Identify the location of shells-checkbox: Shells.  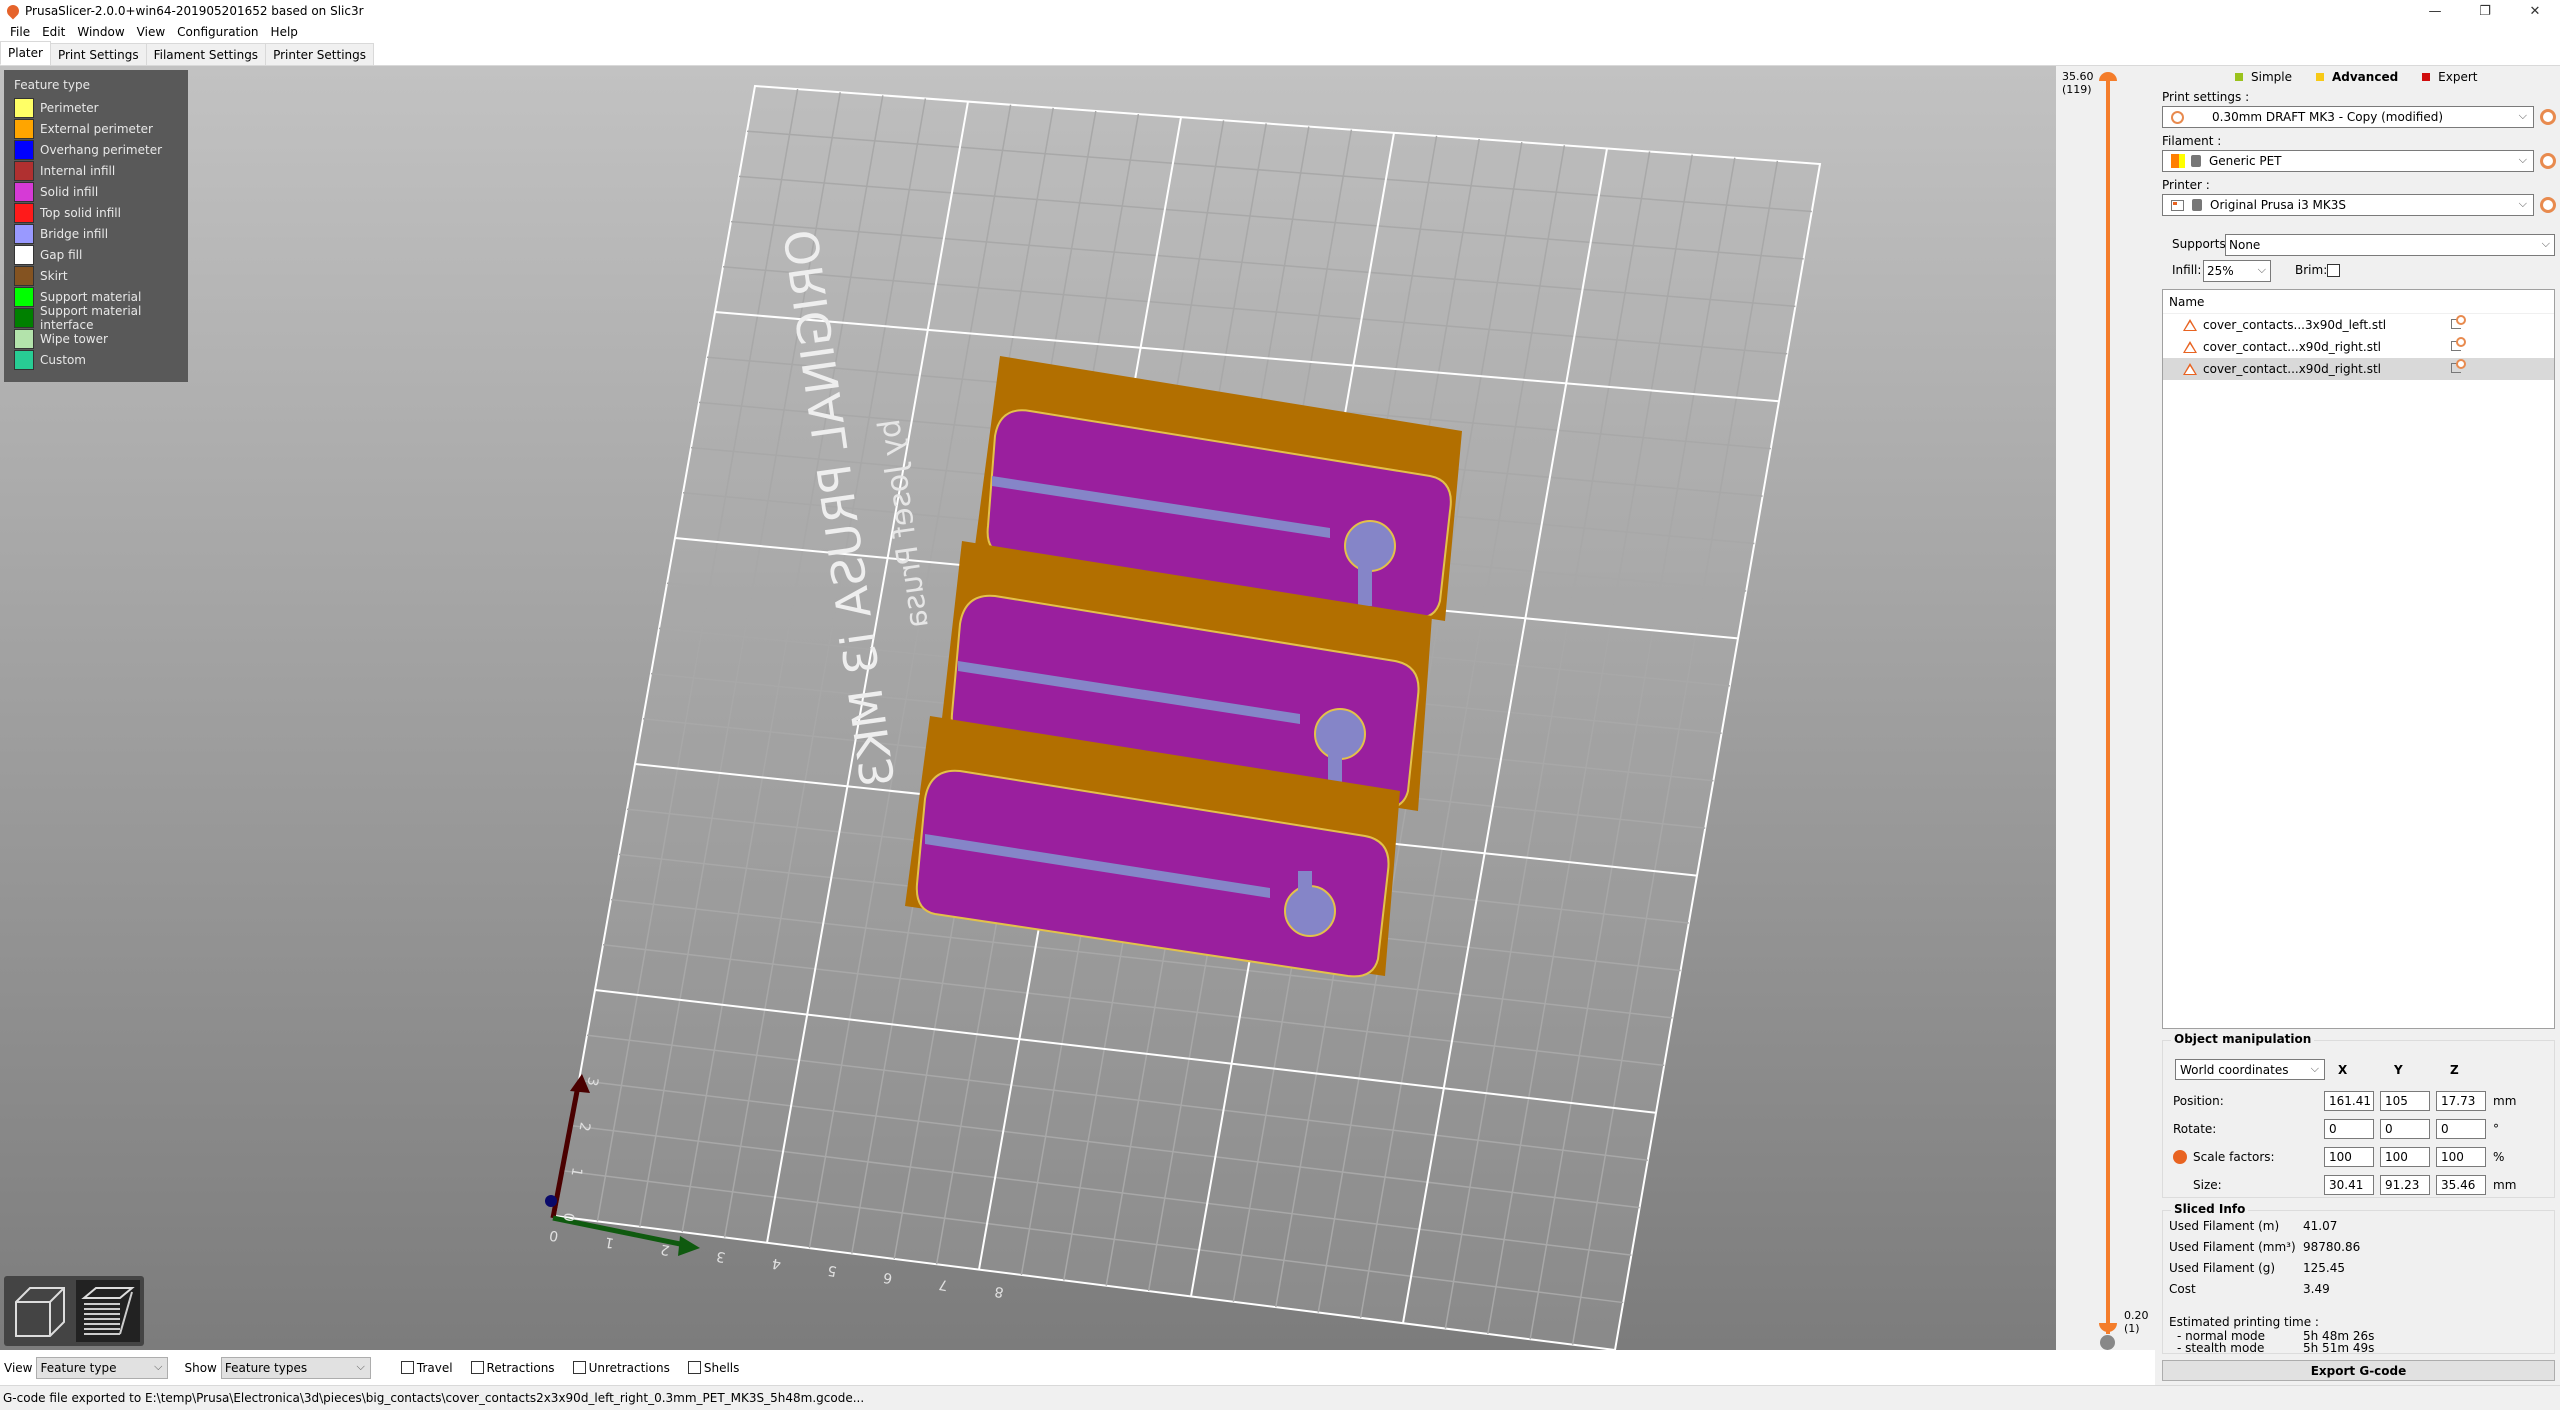
(713, 1368).